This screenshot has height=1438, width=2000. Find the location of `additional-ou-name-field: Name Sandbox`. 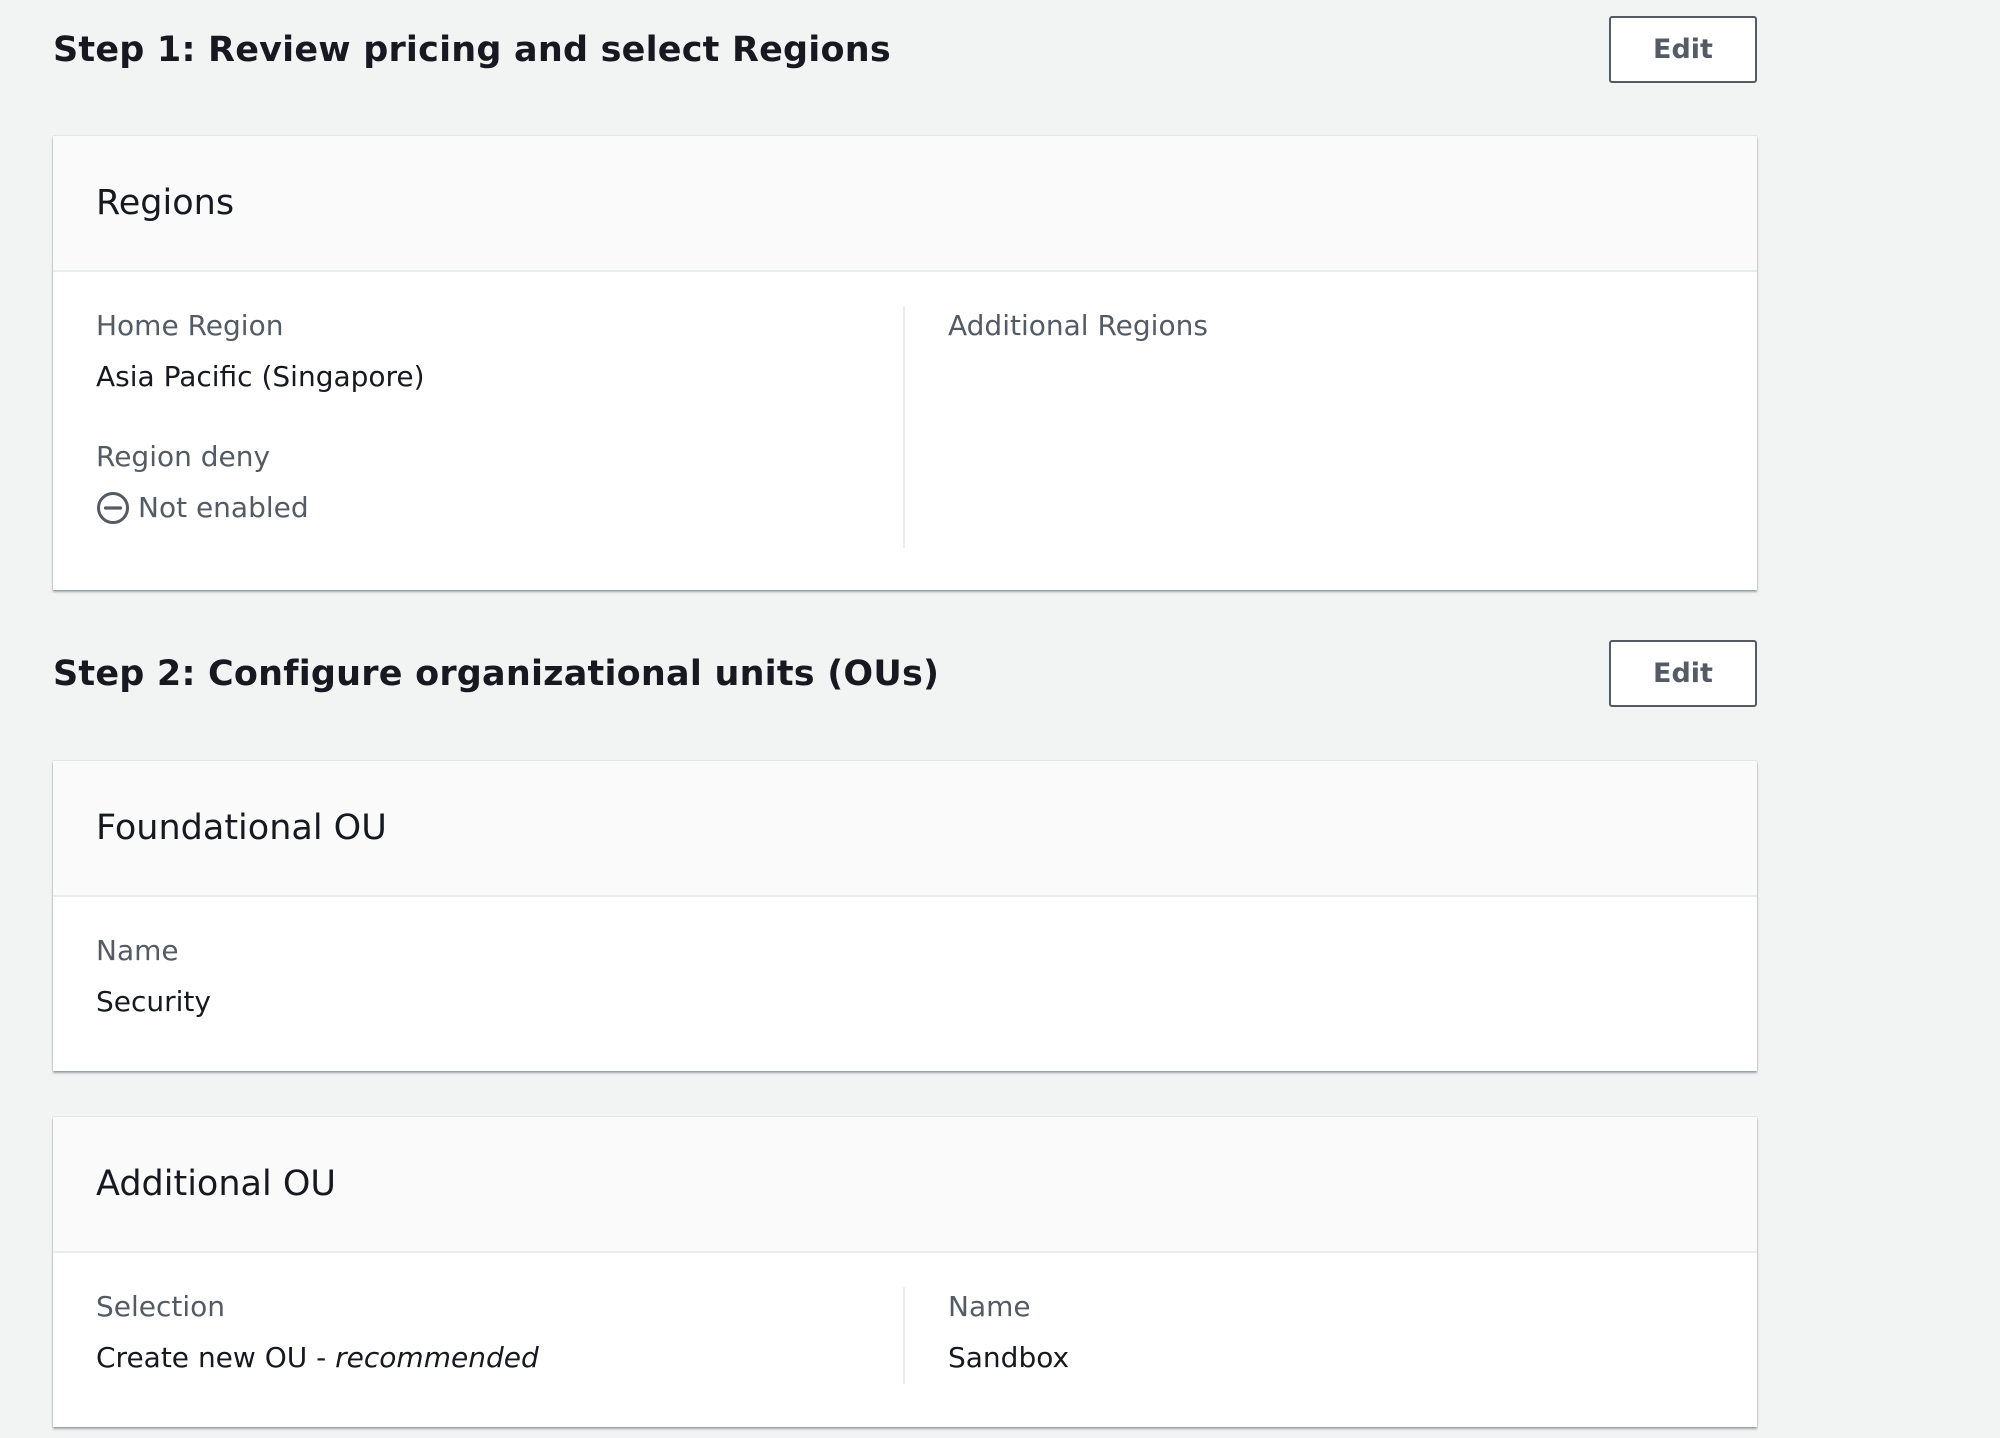

additional-ou-name-field: Name Sandbox is located at coordinates (1352, 1332).